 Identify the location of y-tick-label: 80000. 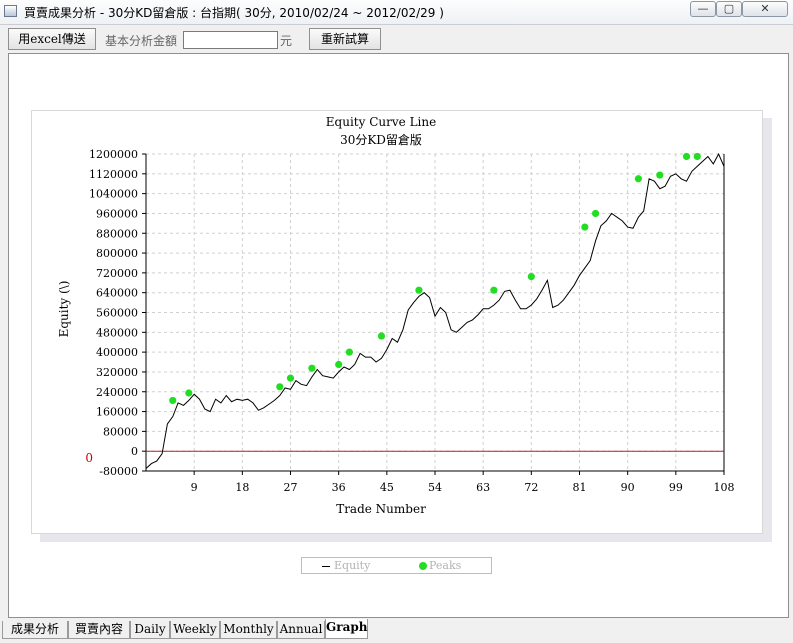
(120, 431).